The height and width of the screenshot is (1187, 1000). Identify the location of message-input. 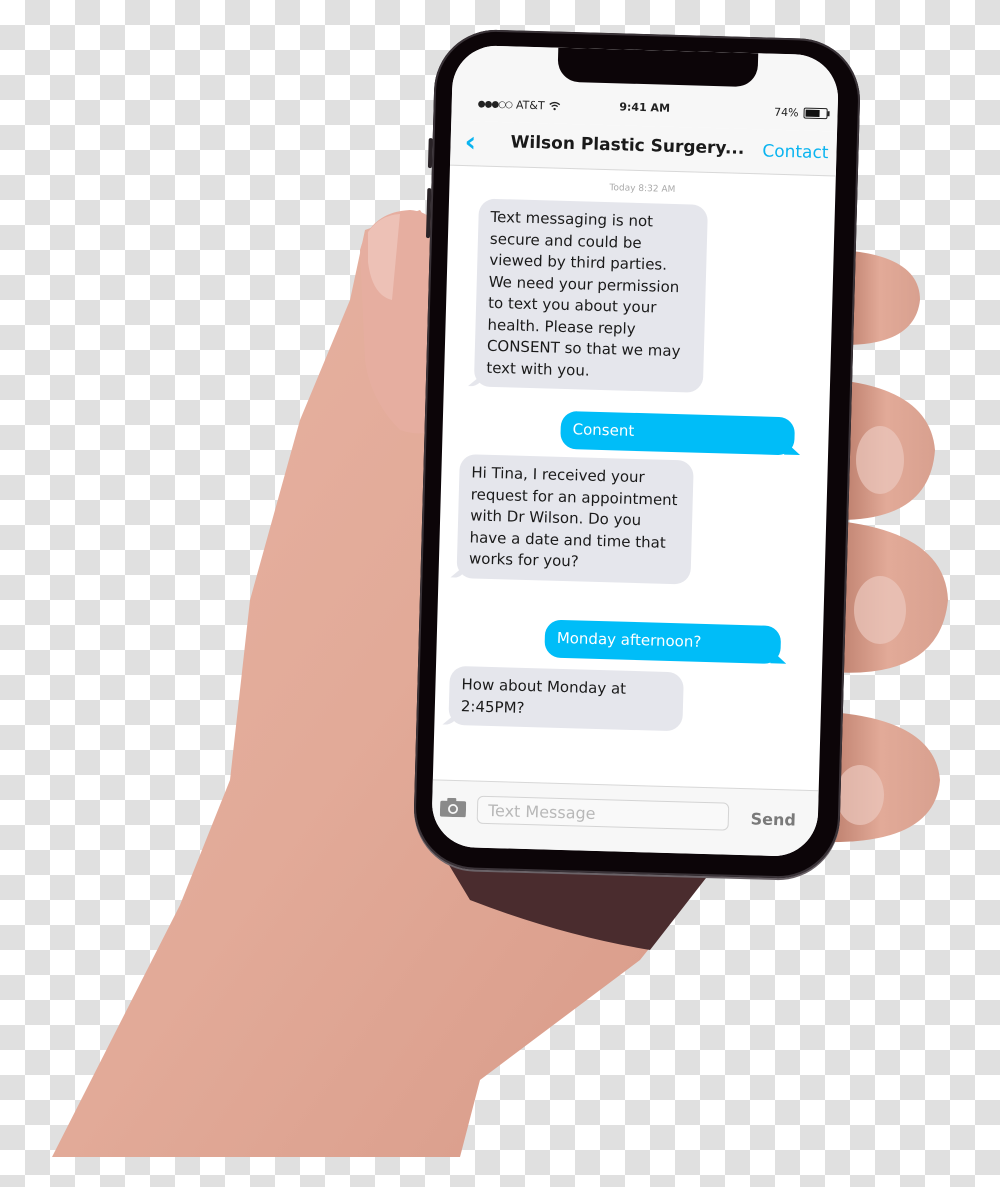
(603, 813).